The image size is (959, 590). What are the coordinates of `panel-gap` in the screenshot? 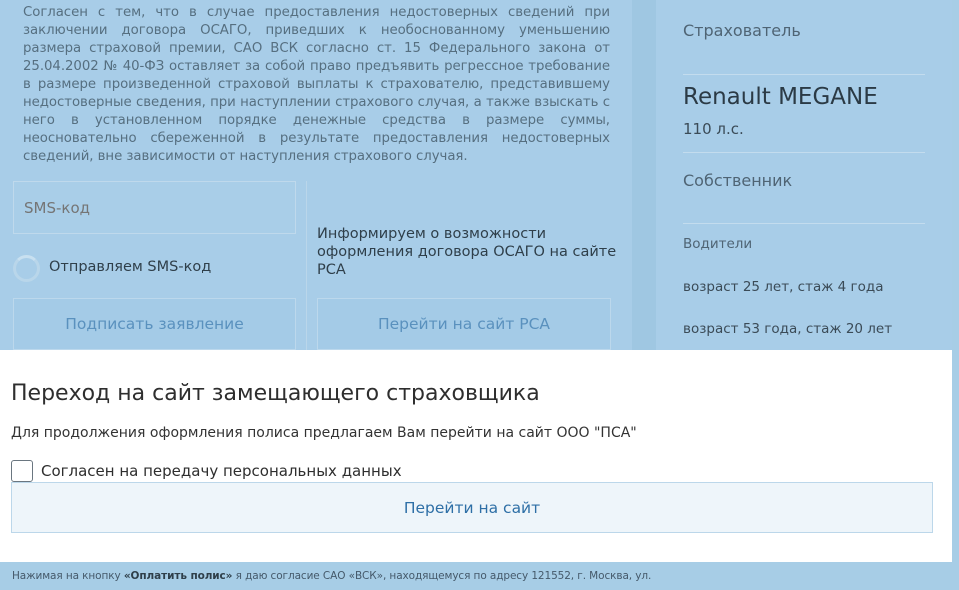 It's located at (644, 175).